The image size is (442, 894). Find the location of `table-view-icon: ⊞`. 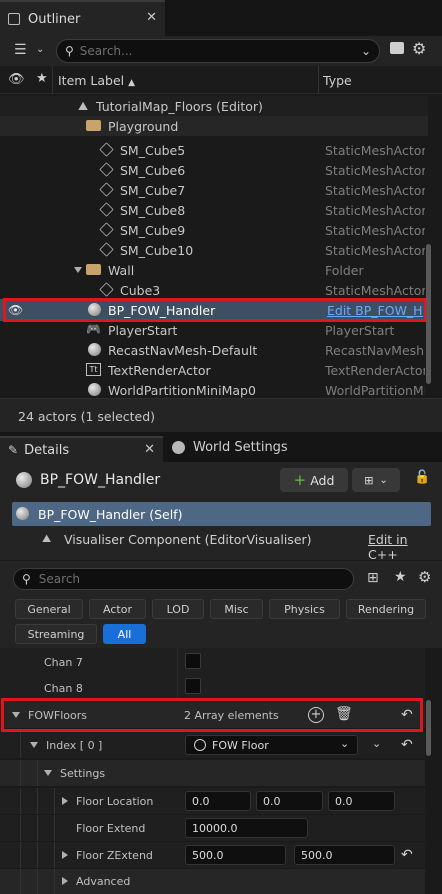

table-view-icon: ⊞ is located at coordinates (373, 578).